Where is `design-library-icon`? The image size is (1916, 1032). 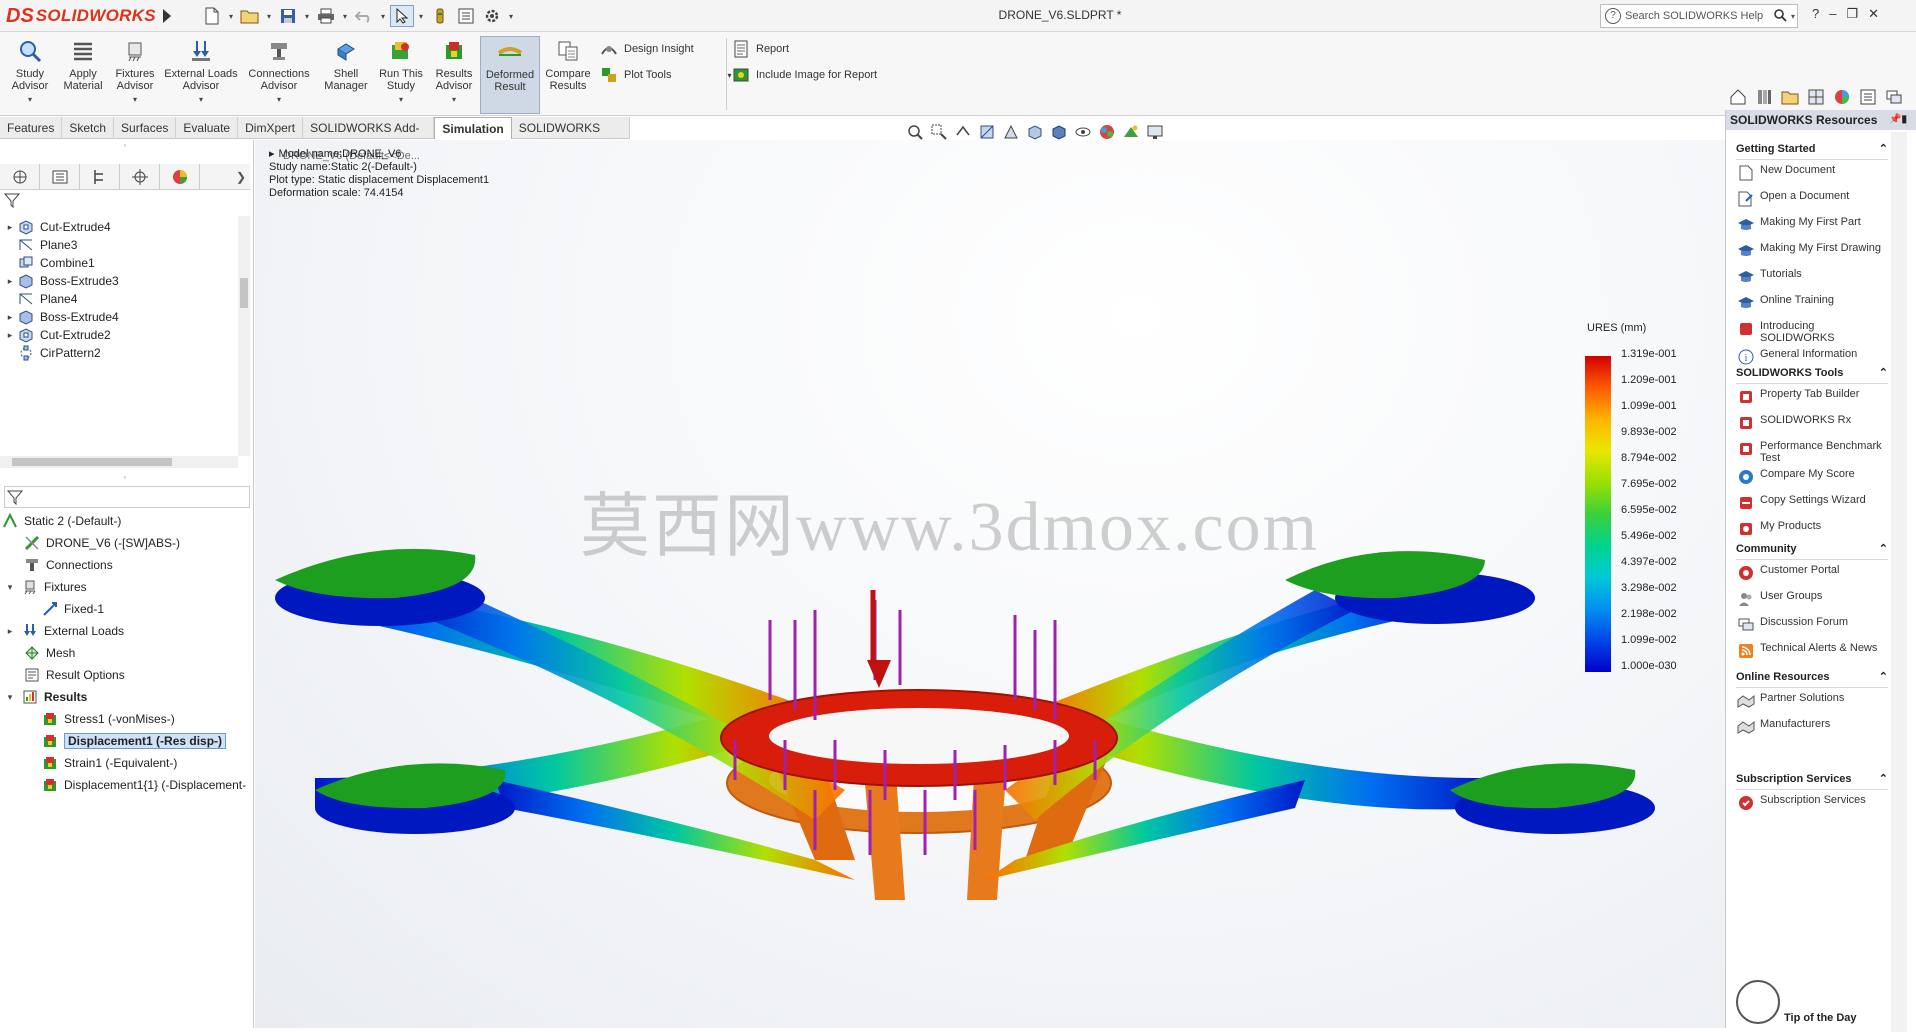
design-library-icon is located at coordinates (1764, 97).